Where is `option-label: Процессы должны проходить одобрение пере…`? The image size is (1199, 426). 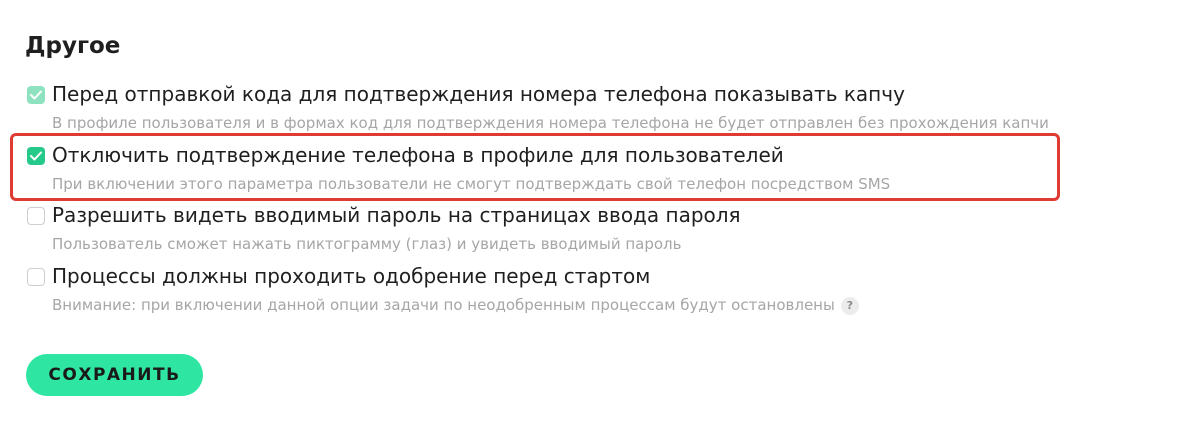 option-label: Процессы должны проходить одобрение пере… is located at coordinates (351, 276).